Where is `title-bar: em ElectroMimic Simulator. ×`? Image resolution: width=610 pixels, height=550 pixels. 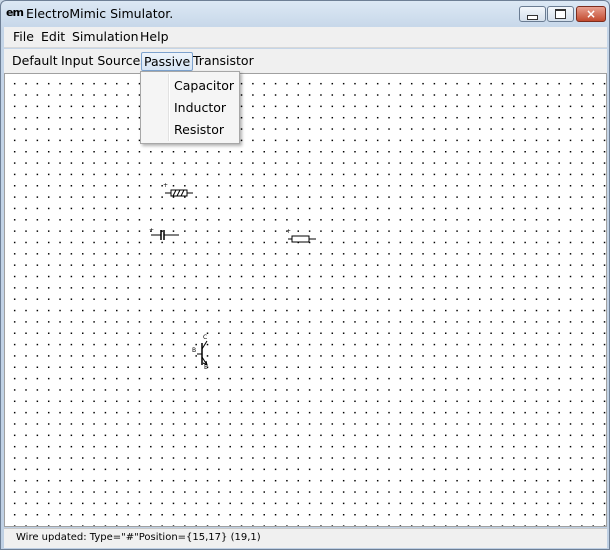 title-bar: em ElectroMimic Simulator. × is located at coordinates (305, 14).